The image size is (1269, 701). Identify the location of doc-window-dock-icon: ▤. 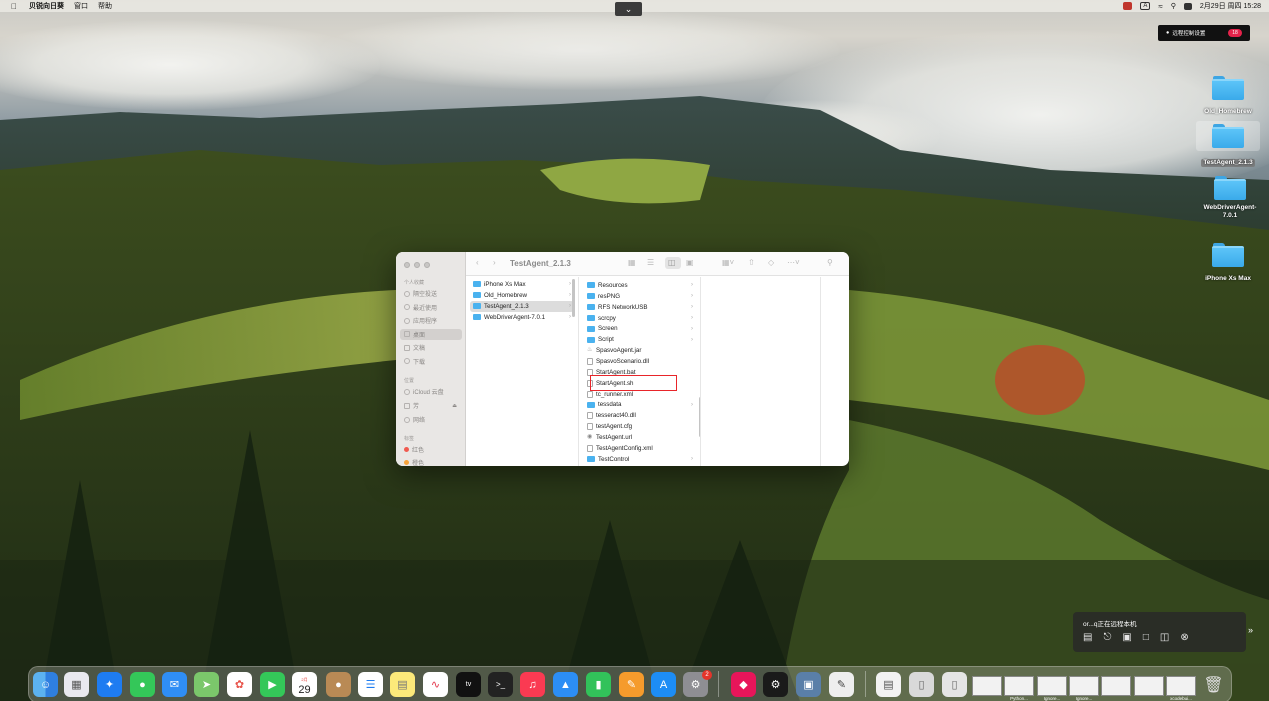
(888, 684).